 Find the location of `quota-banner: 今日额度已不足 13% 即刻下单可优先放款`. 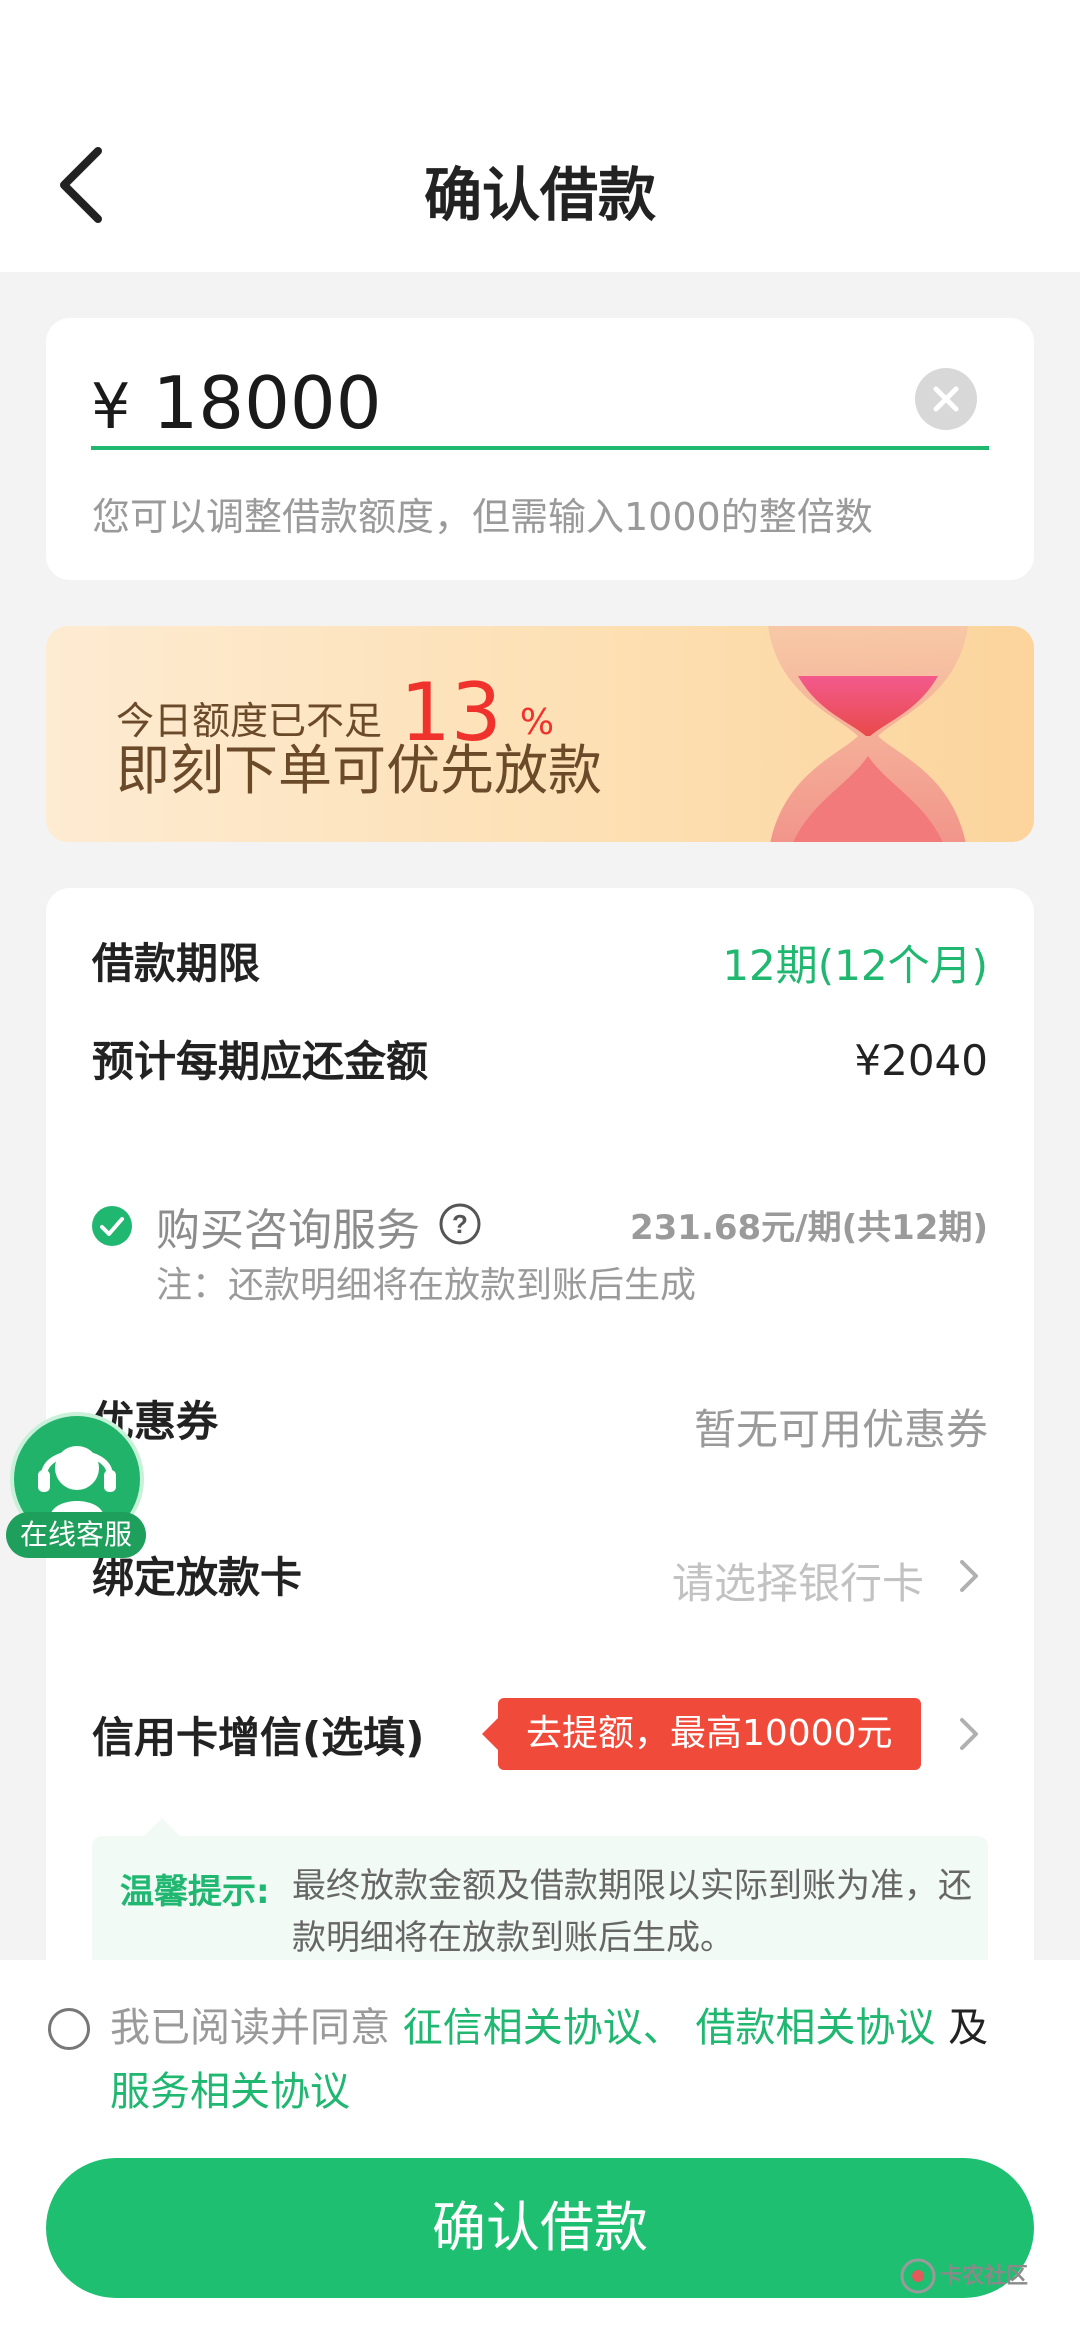

quota-banner: 今日额度已不足 13% 即刻下单可优先放款 is located at coordinates (540, 734).